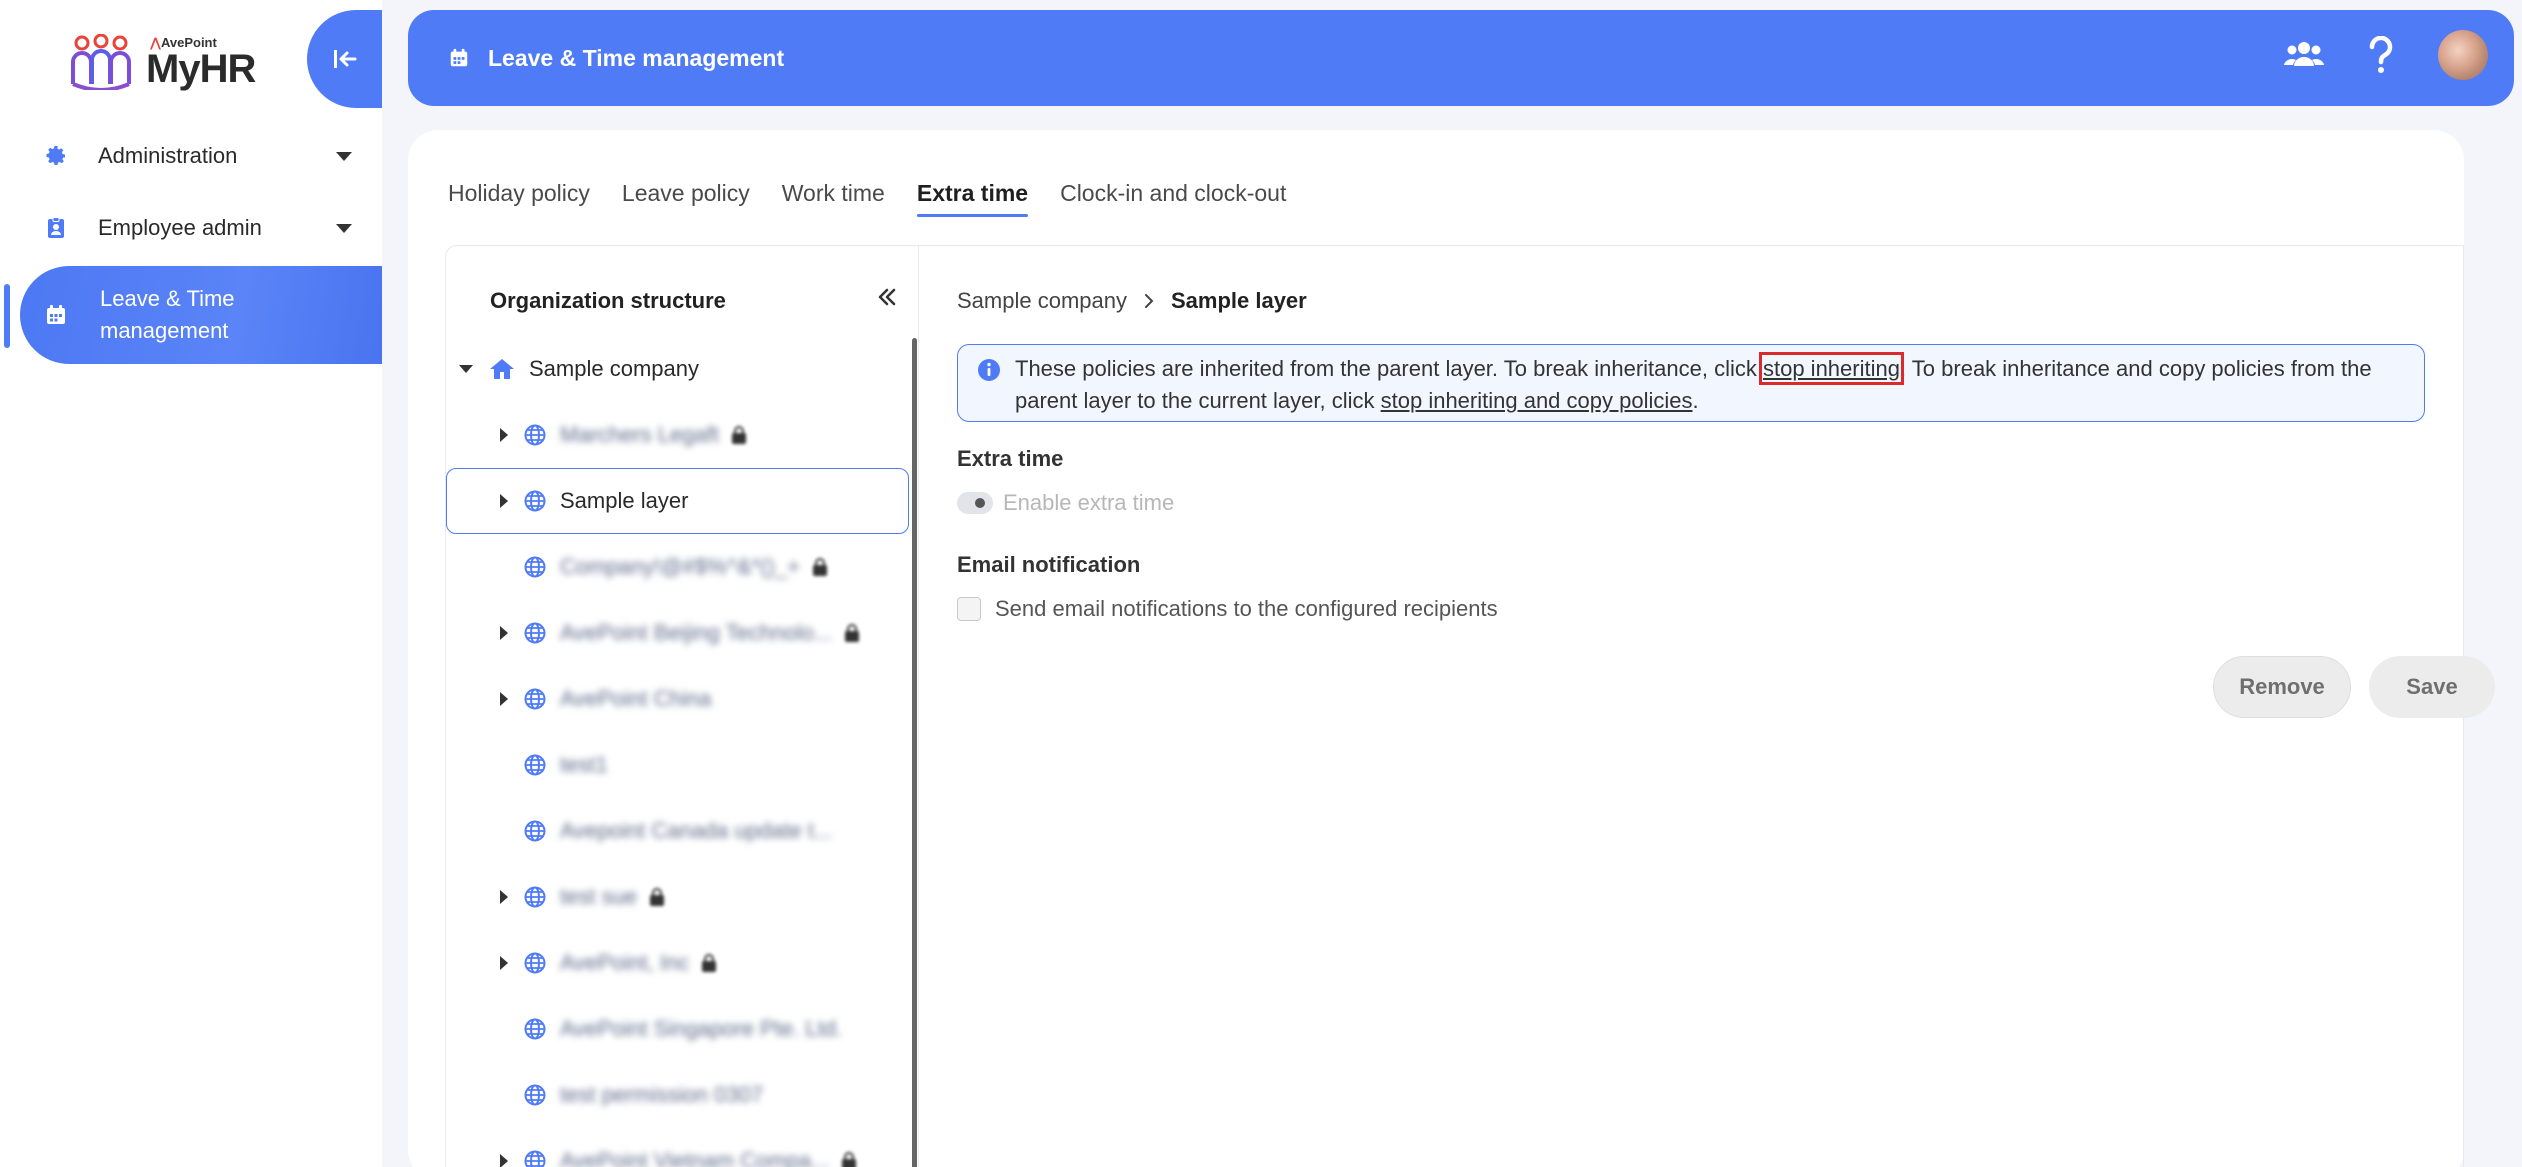 The image size is (2522, 1167). Describe the element at coordinates (2432, 687) in the screenshot. I see `save-button: Save` at that location.